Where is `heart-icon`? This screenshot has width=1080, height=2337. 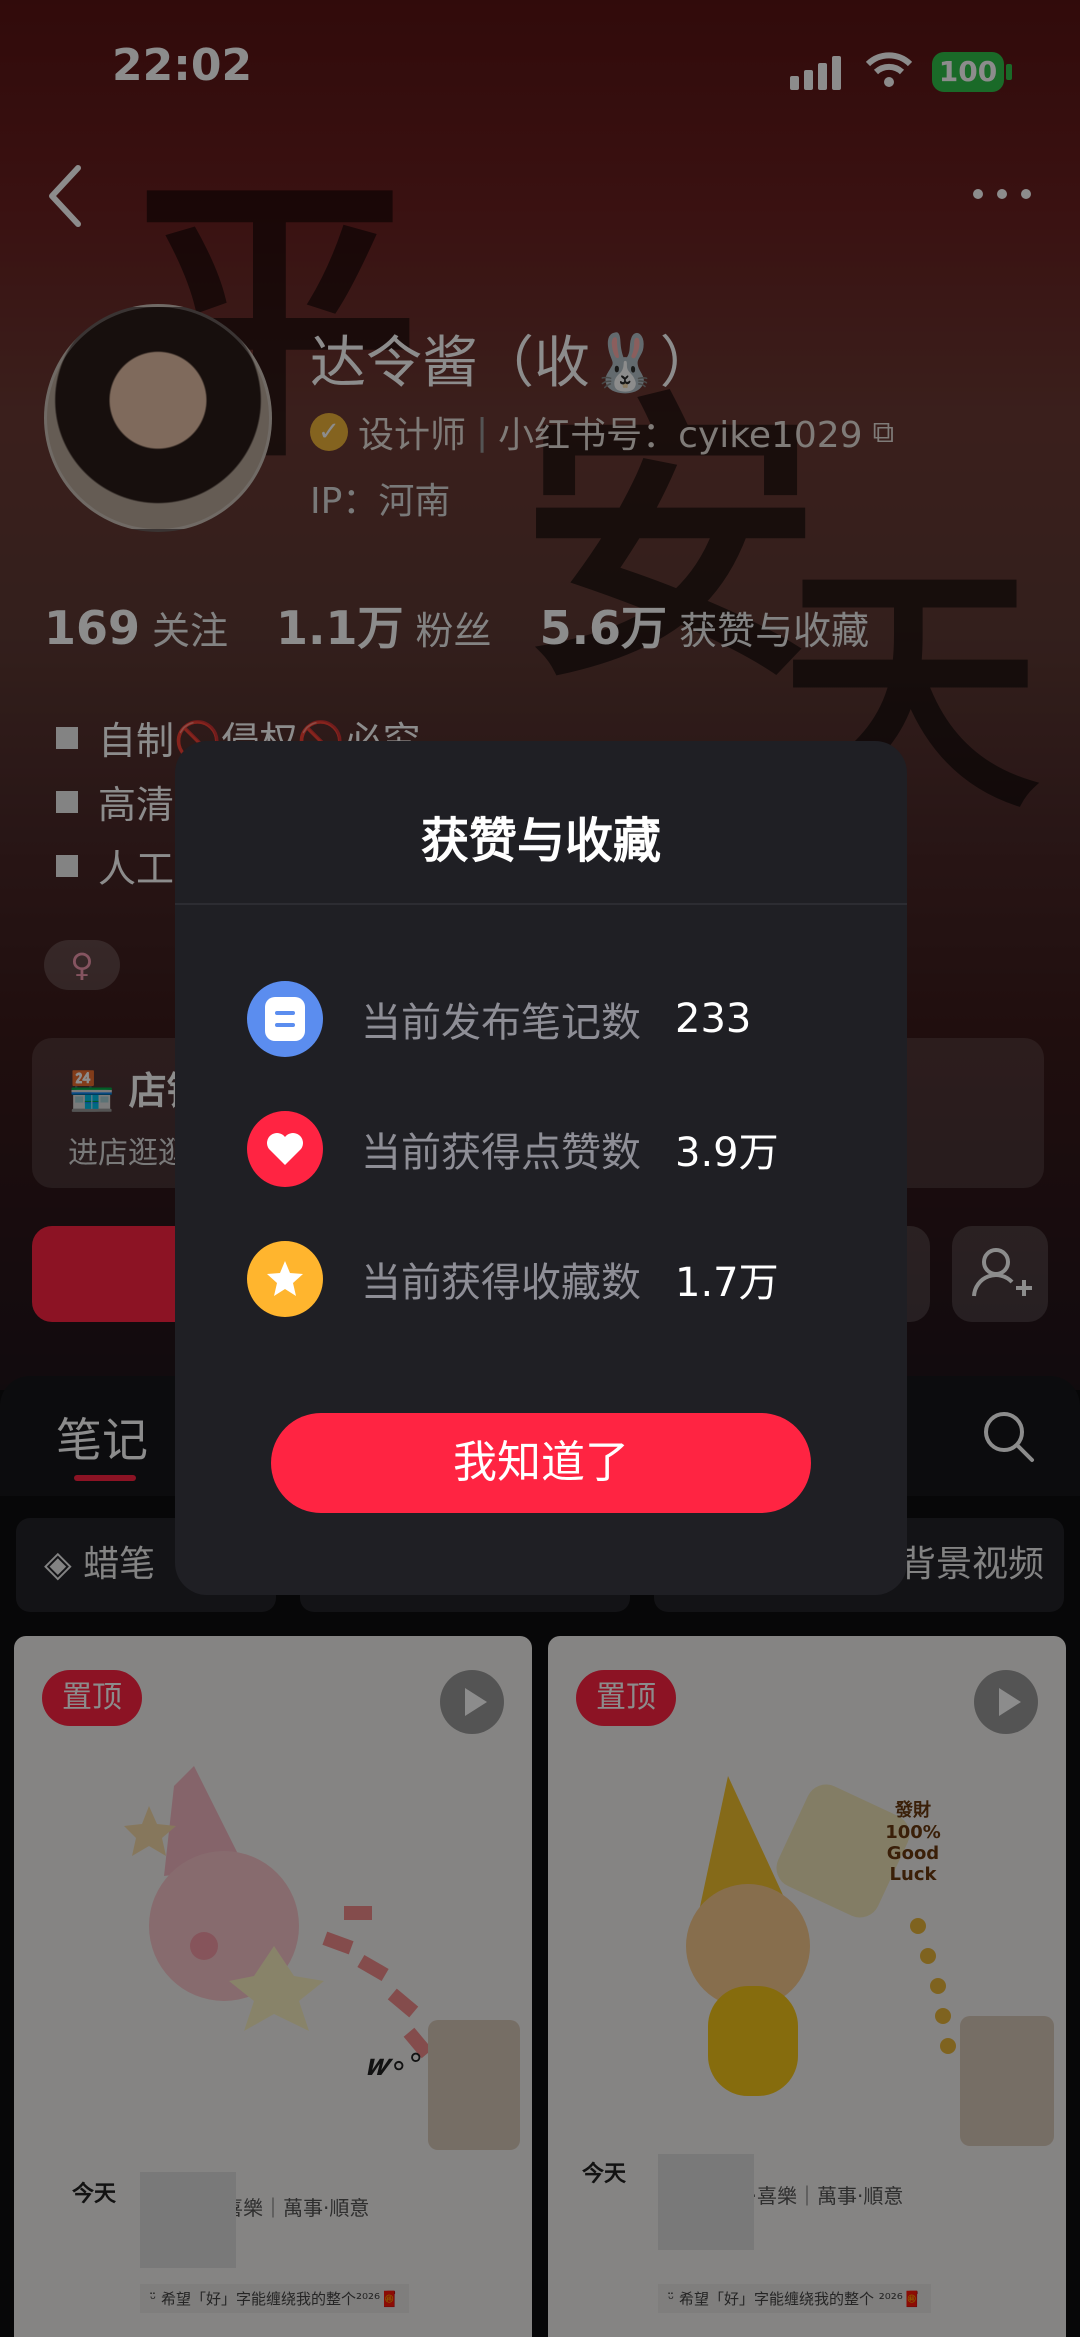 heart-icon is located at coordinates (285, 1149).